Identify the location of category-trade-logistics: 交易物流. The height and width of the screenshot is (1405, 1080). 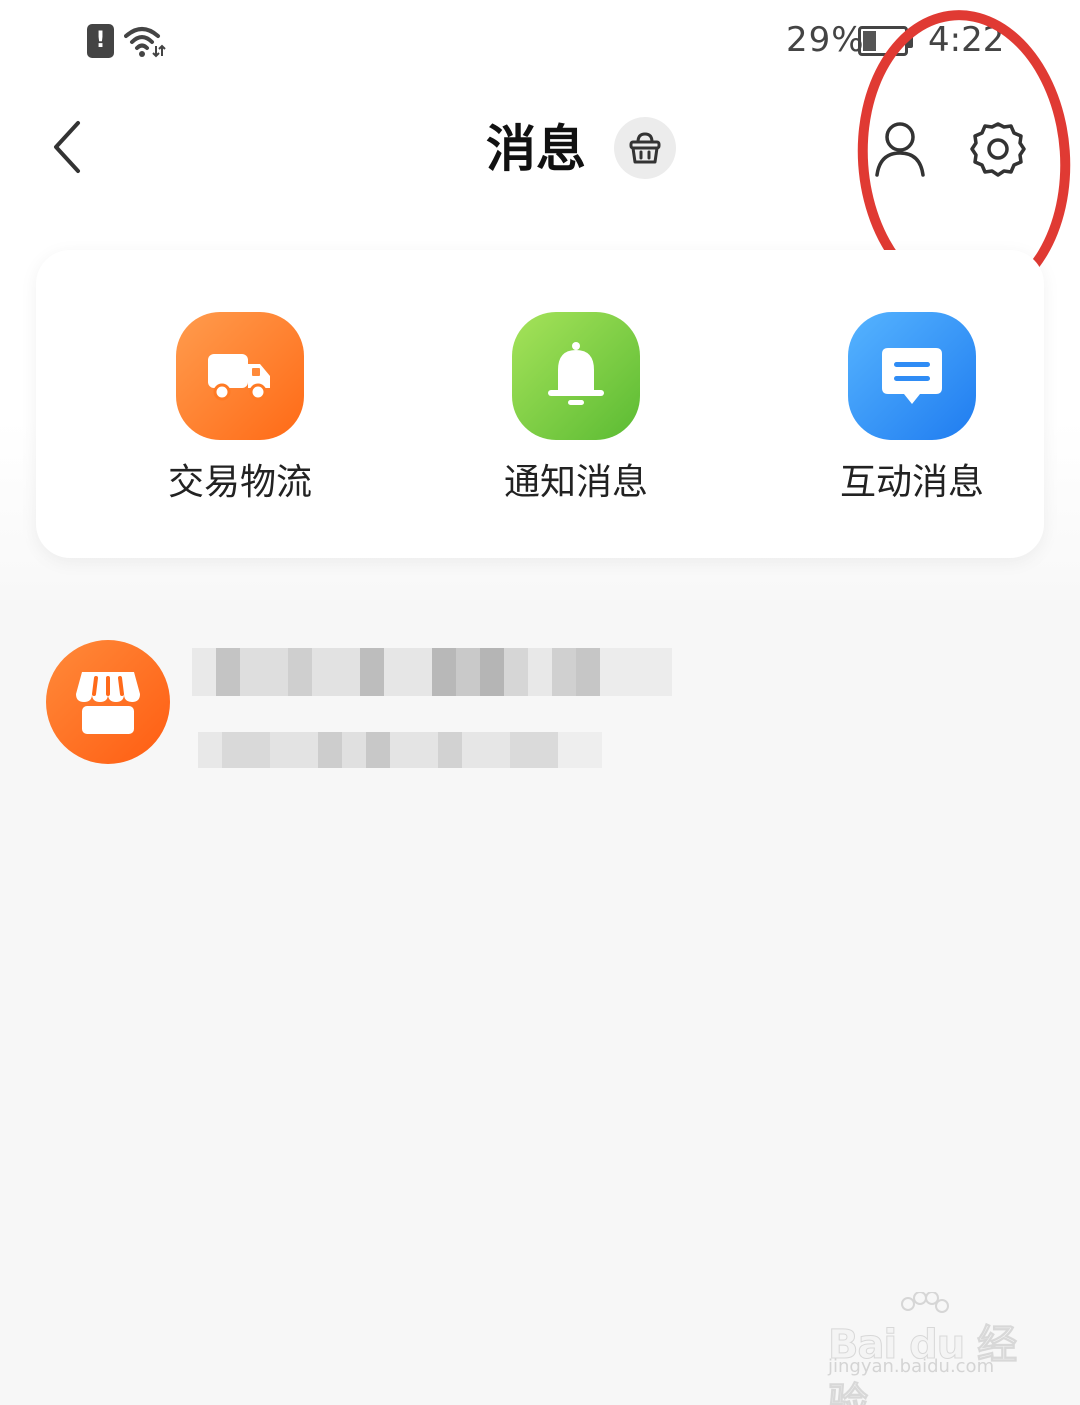
(240, 412).